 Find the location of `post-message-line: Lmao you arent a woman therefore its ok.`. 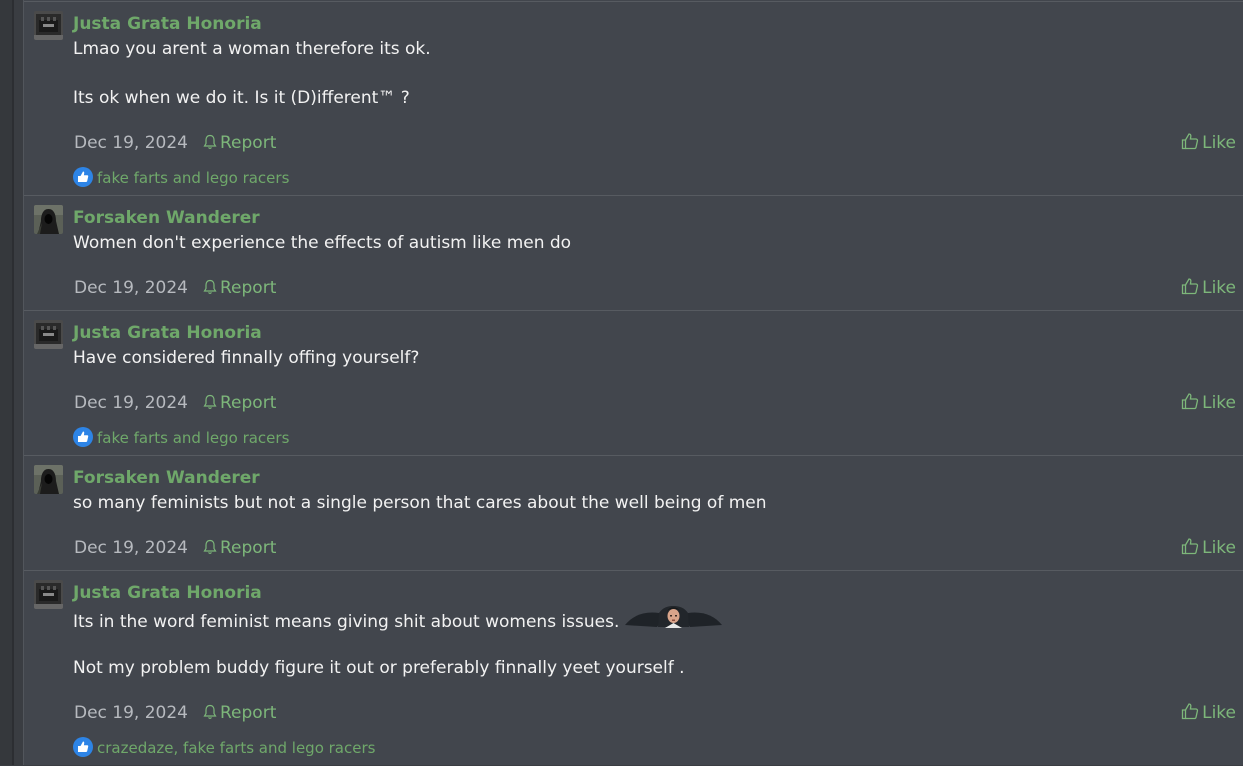

post-message-line: Lmao you arent a woman therefore its ok. is located at coordinates (252, 49).